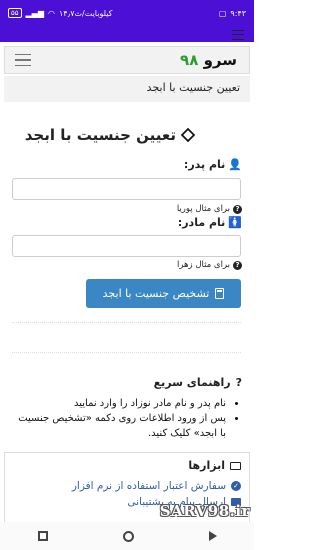 The width and height of the screenshot is (320, 550). What do you see at coordinates (238, 35) in the screenshot?
I see `menu-icon` at bounding box center [238, 35].